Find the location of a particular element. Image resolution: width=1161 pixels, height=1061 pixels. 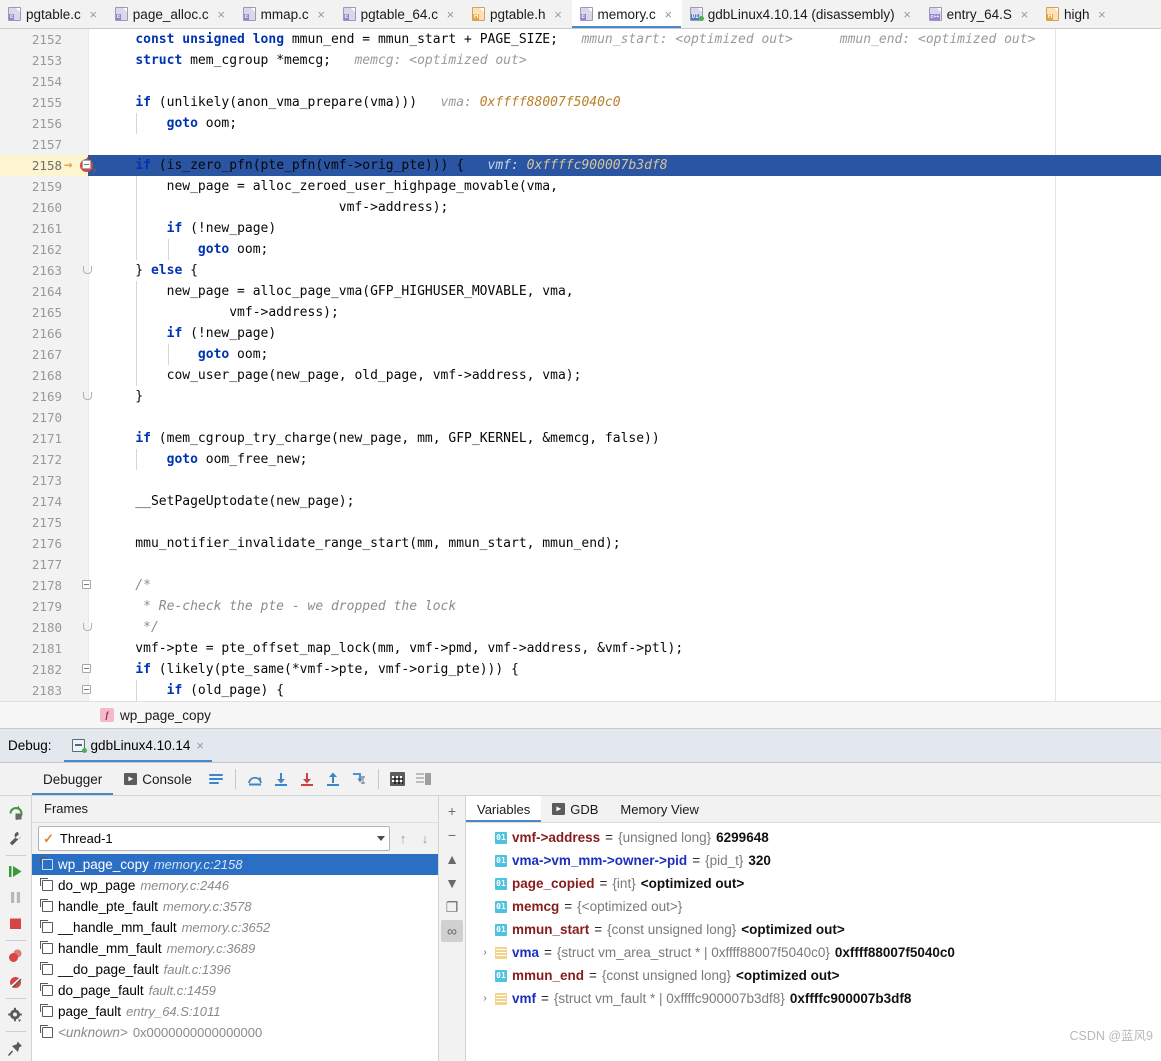

variable-row: ›01vmf->address={unsigned long}6299648 is located at coordinates (813, 837).